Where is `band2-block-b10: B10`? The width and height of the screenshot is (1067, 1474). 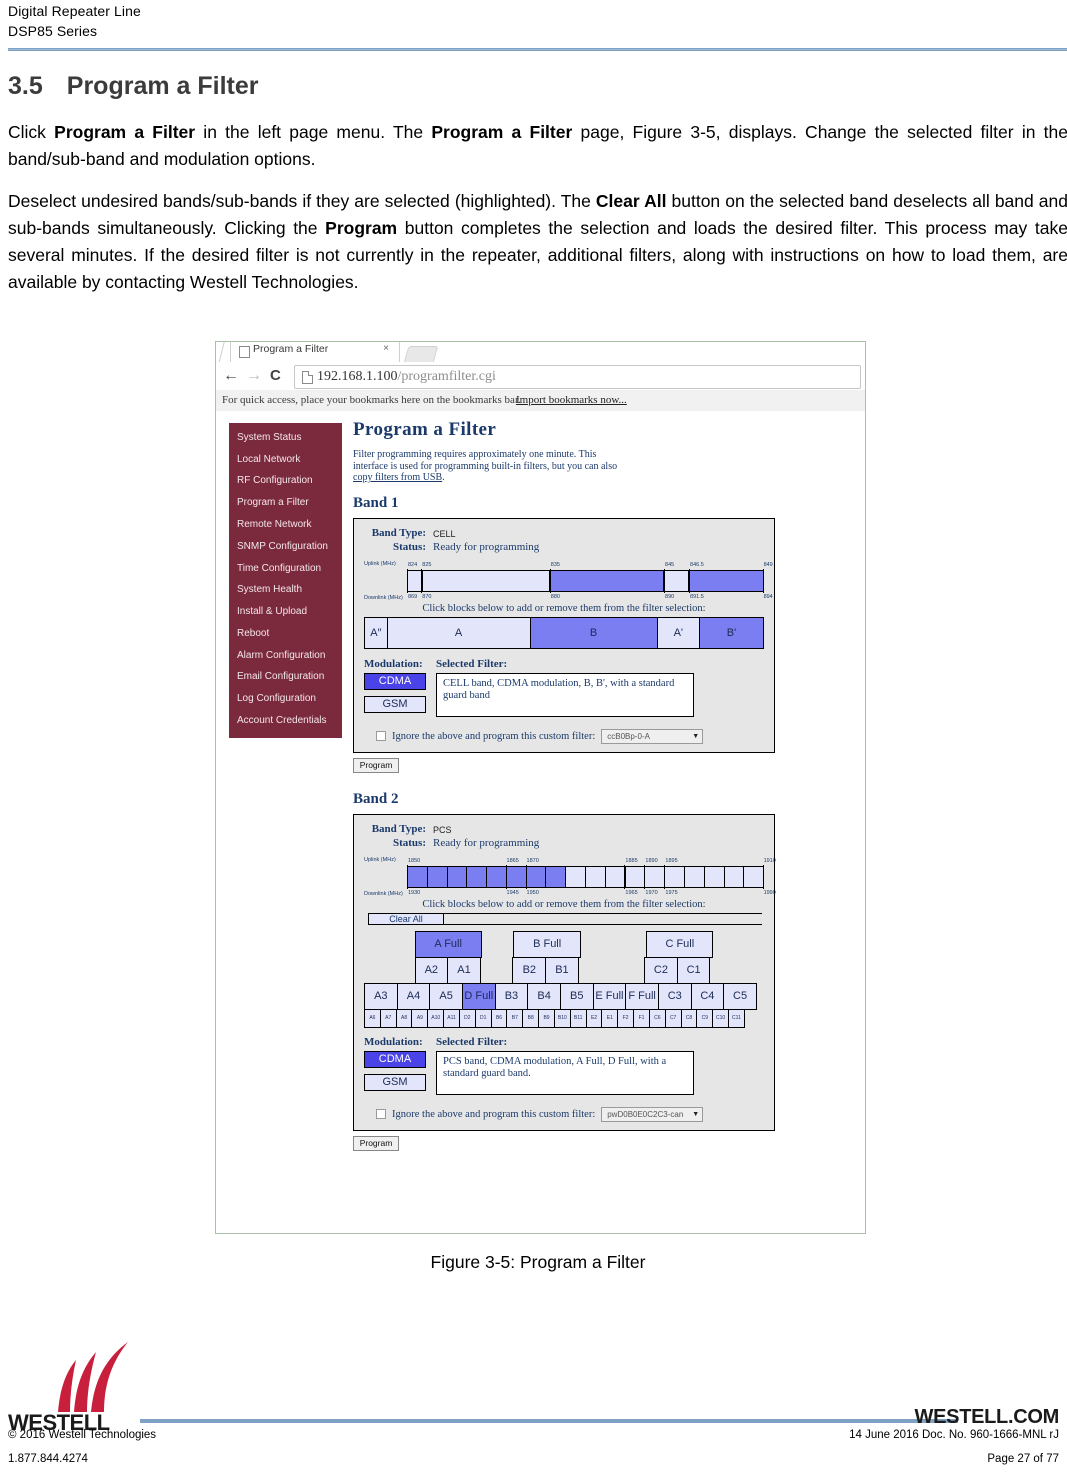 band2-block-b10: B10 is located at coordinates (562, 1018).